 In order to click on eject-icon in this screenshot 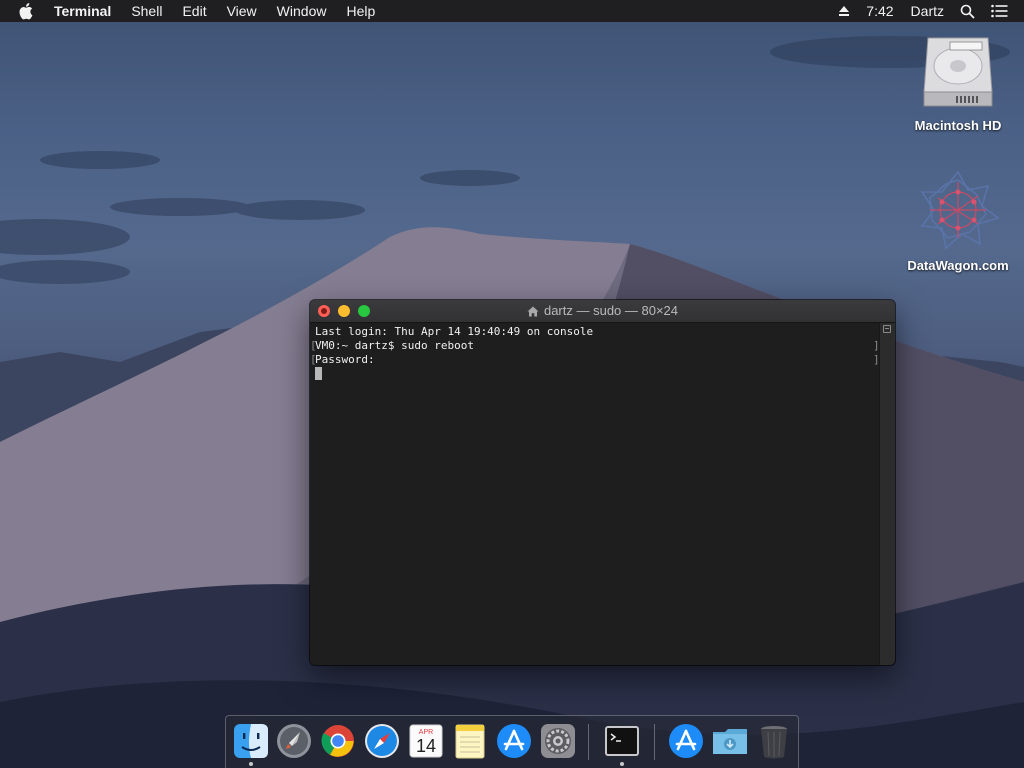, I will do `click(844, 11)`.